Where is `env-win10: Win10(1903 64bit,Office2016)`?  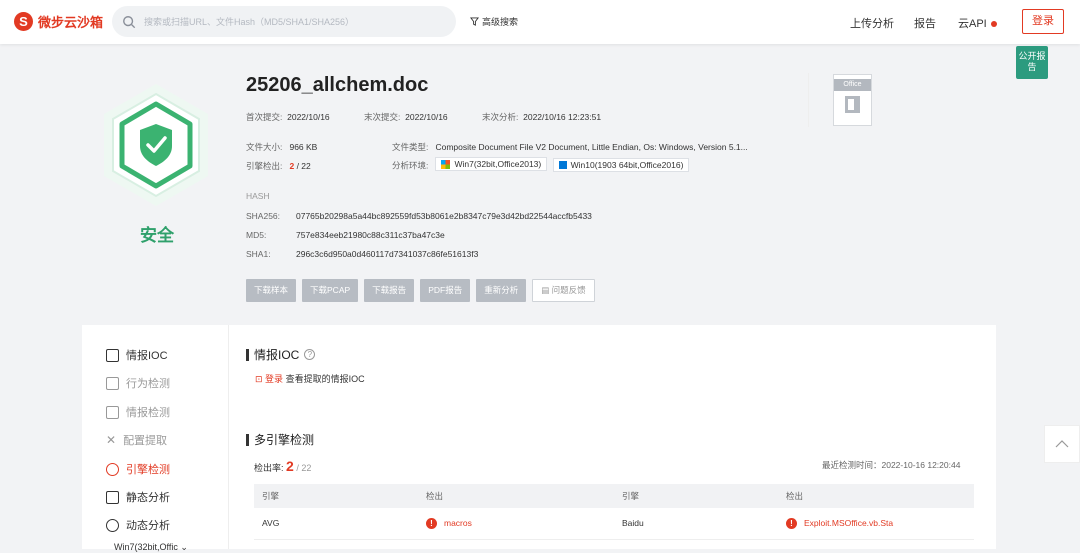
env-win10: Win10(1903 64bit,Office2016) is located at coordinates (621, 164).